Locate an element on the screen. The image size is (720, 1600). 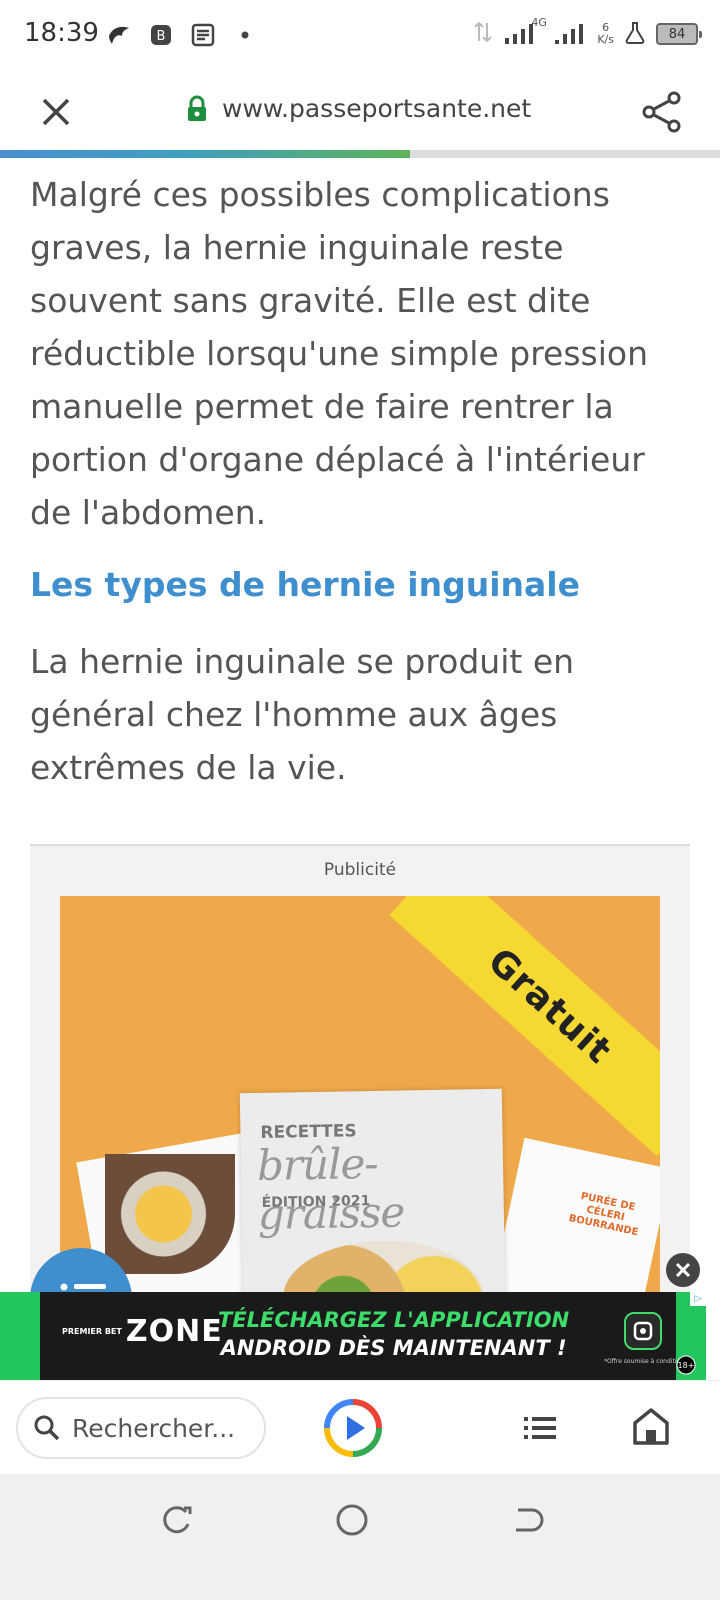
adchoices-icon: ▷ is located at coordinates (698, 1299).